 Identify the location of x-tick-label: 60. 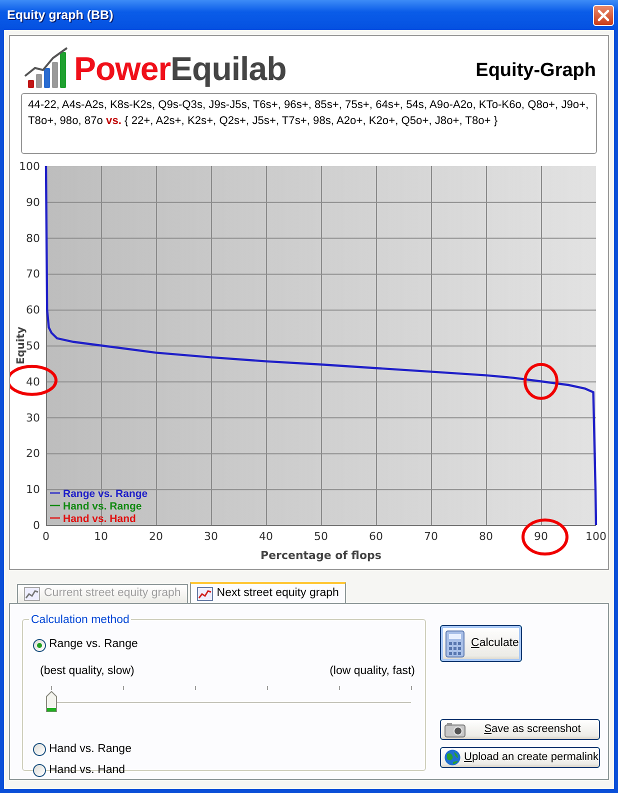
(376, 536).